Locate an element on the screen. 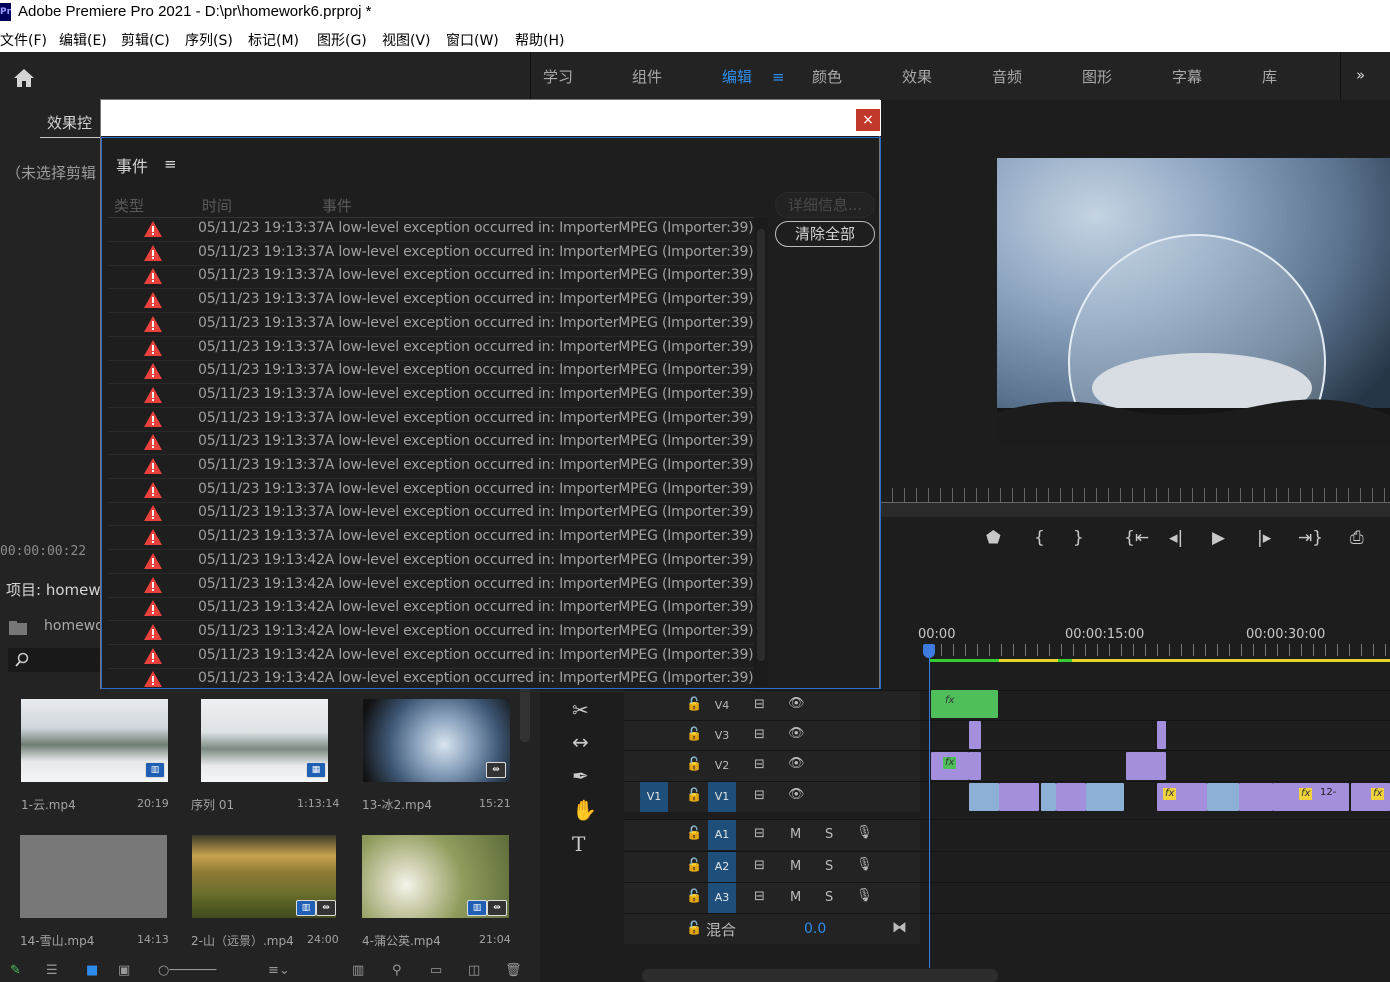 This screenshot has height=982, width=1390. menu-view: 视图(V) is located at coordinates (406, 40).